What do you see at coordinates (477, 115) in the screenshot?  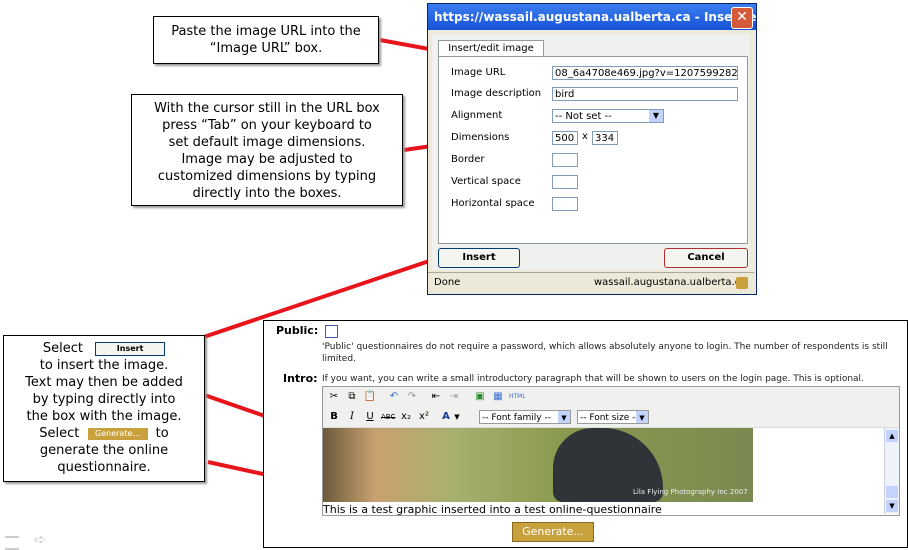 I see `alignment-label: Alignment` at bounding box center [477, 115].